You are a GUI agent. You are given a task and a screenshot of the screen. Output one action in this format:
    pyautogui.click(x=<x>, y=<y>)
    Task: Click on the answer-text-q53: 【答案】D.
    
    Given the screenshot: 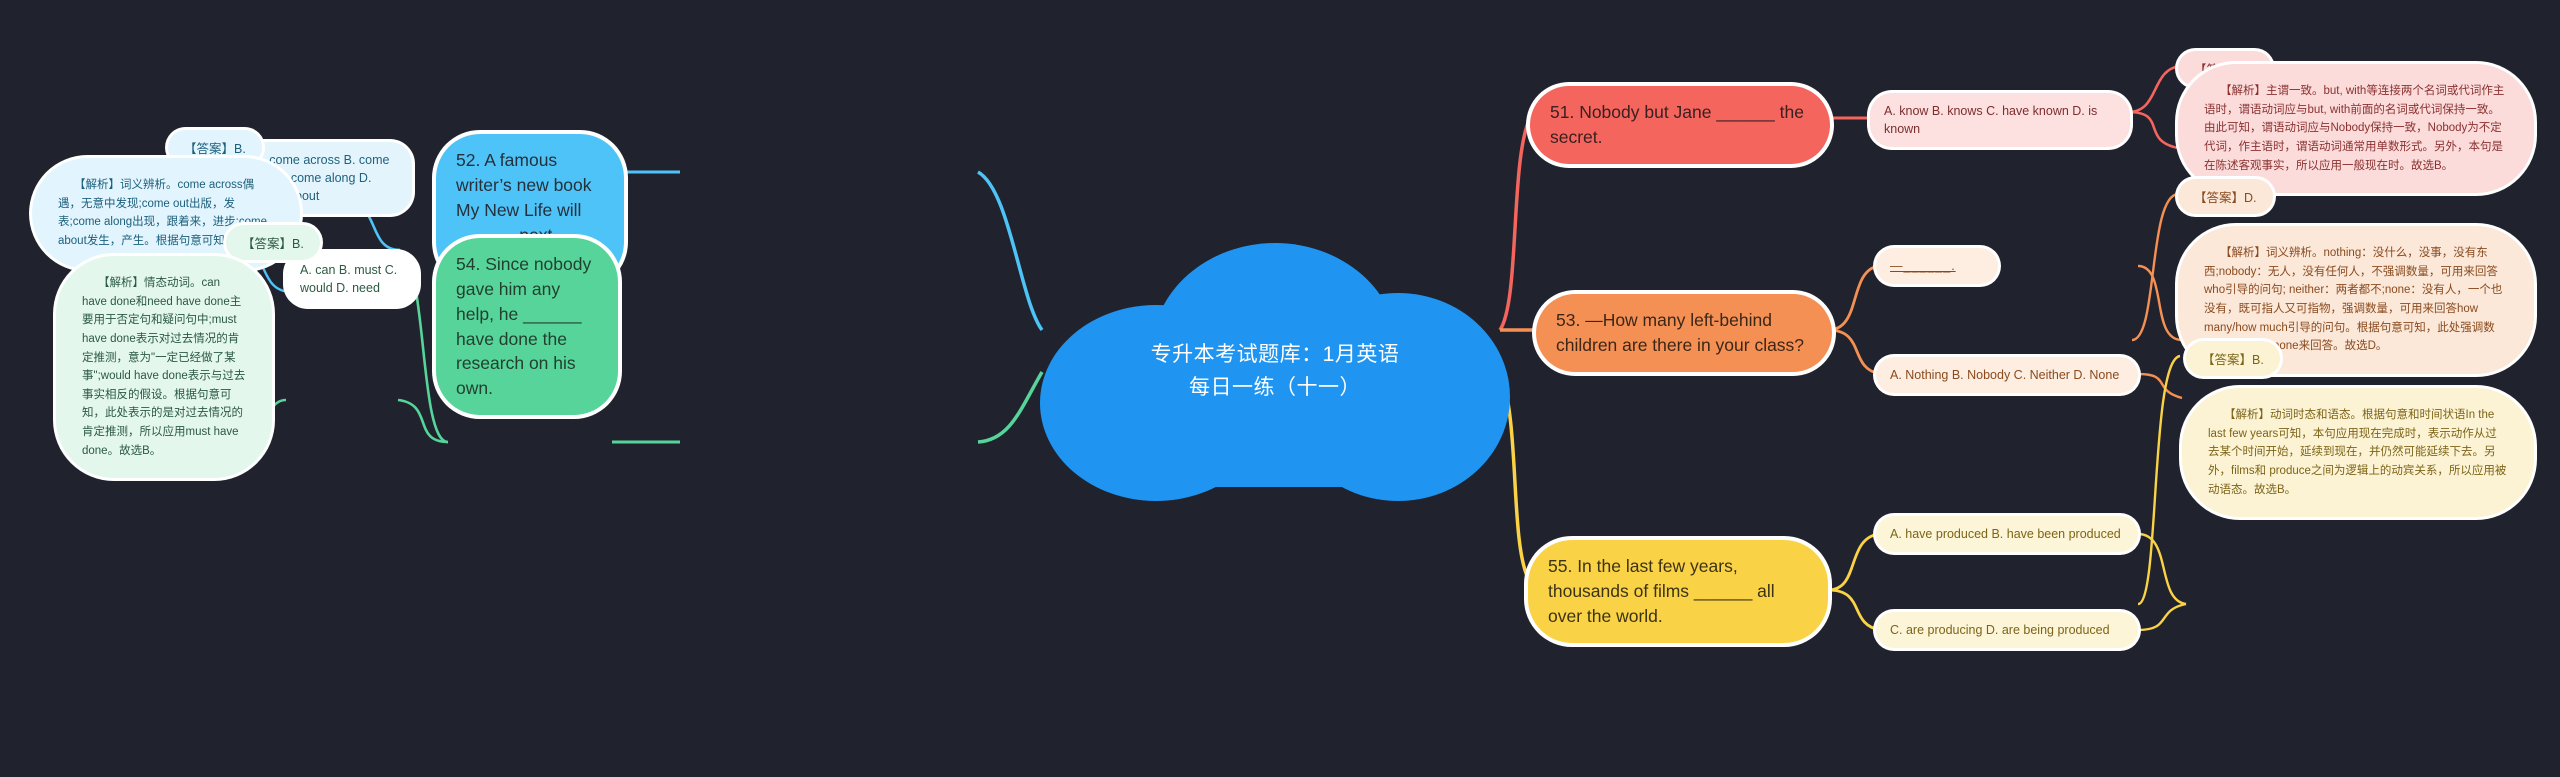 What is the action you would take?
    pyautogui.click(x=2225, y=198)
    